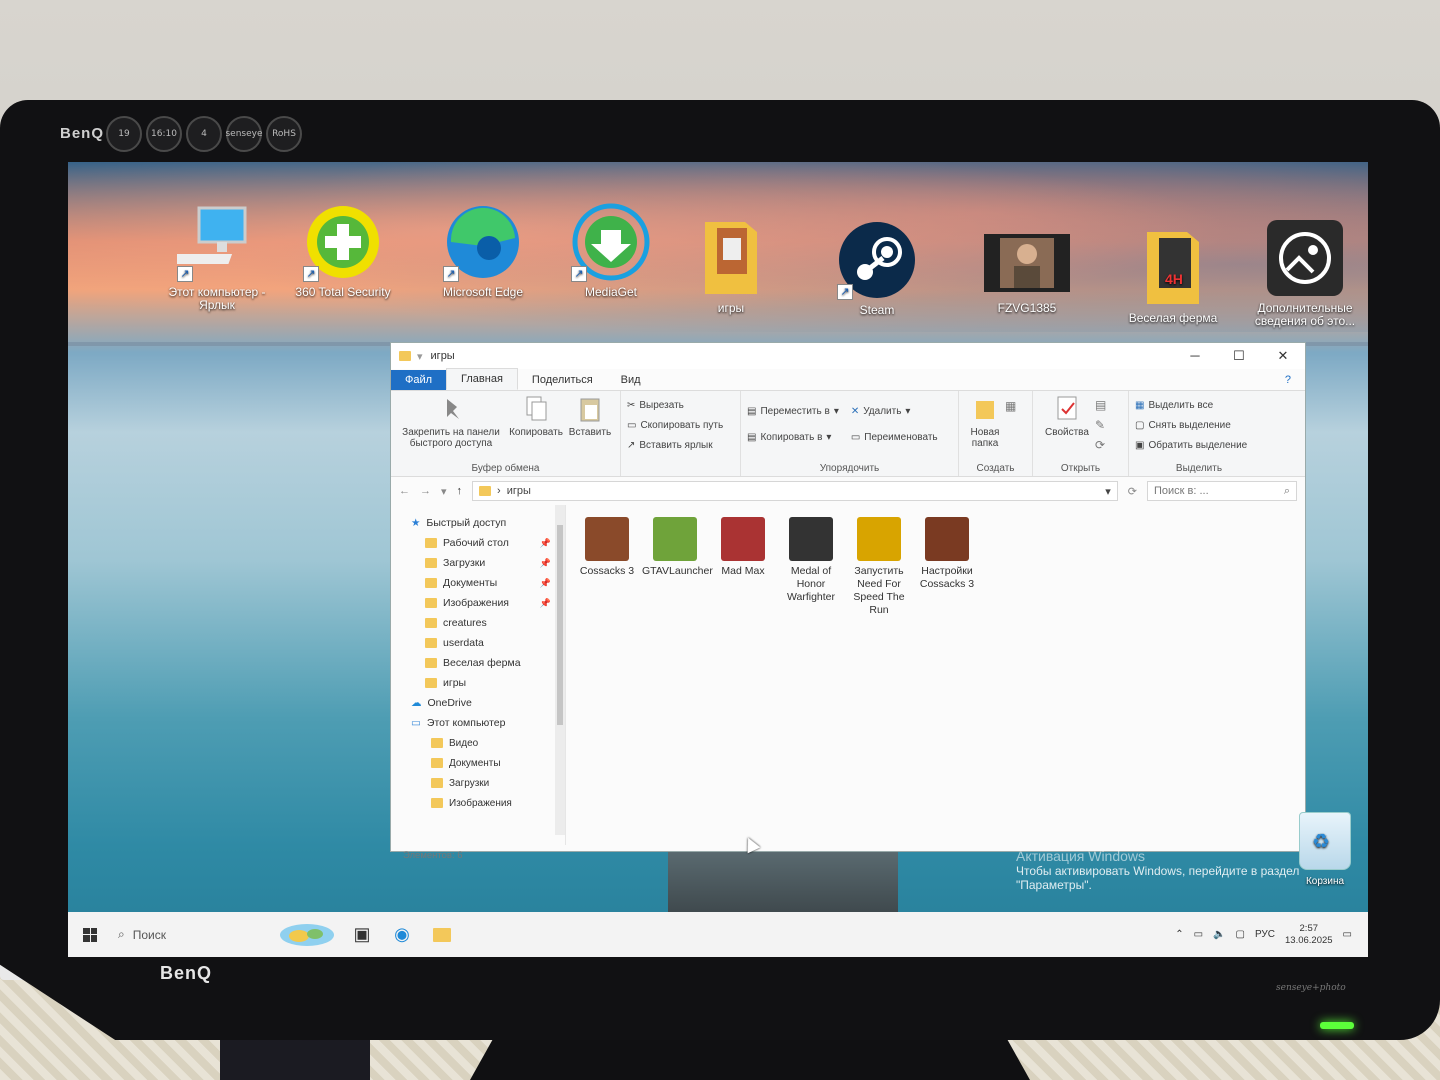 The width and height of the screenshot is (1440, 1080). I want to click on copy-to-button: ▤ Копировать в ▾, so click(793, 437).